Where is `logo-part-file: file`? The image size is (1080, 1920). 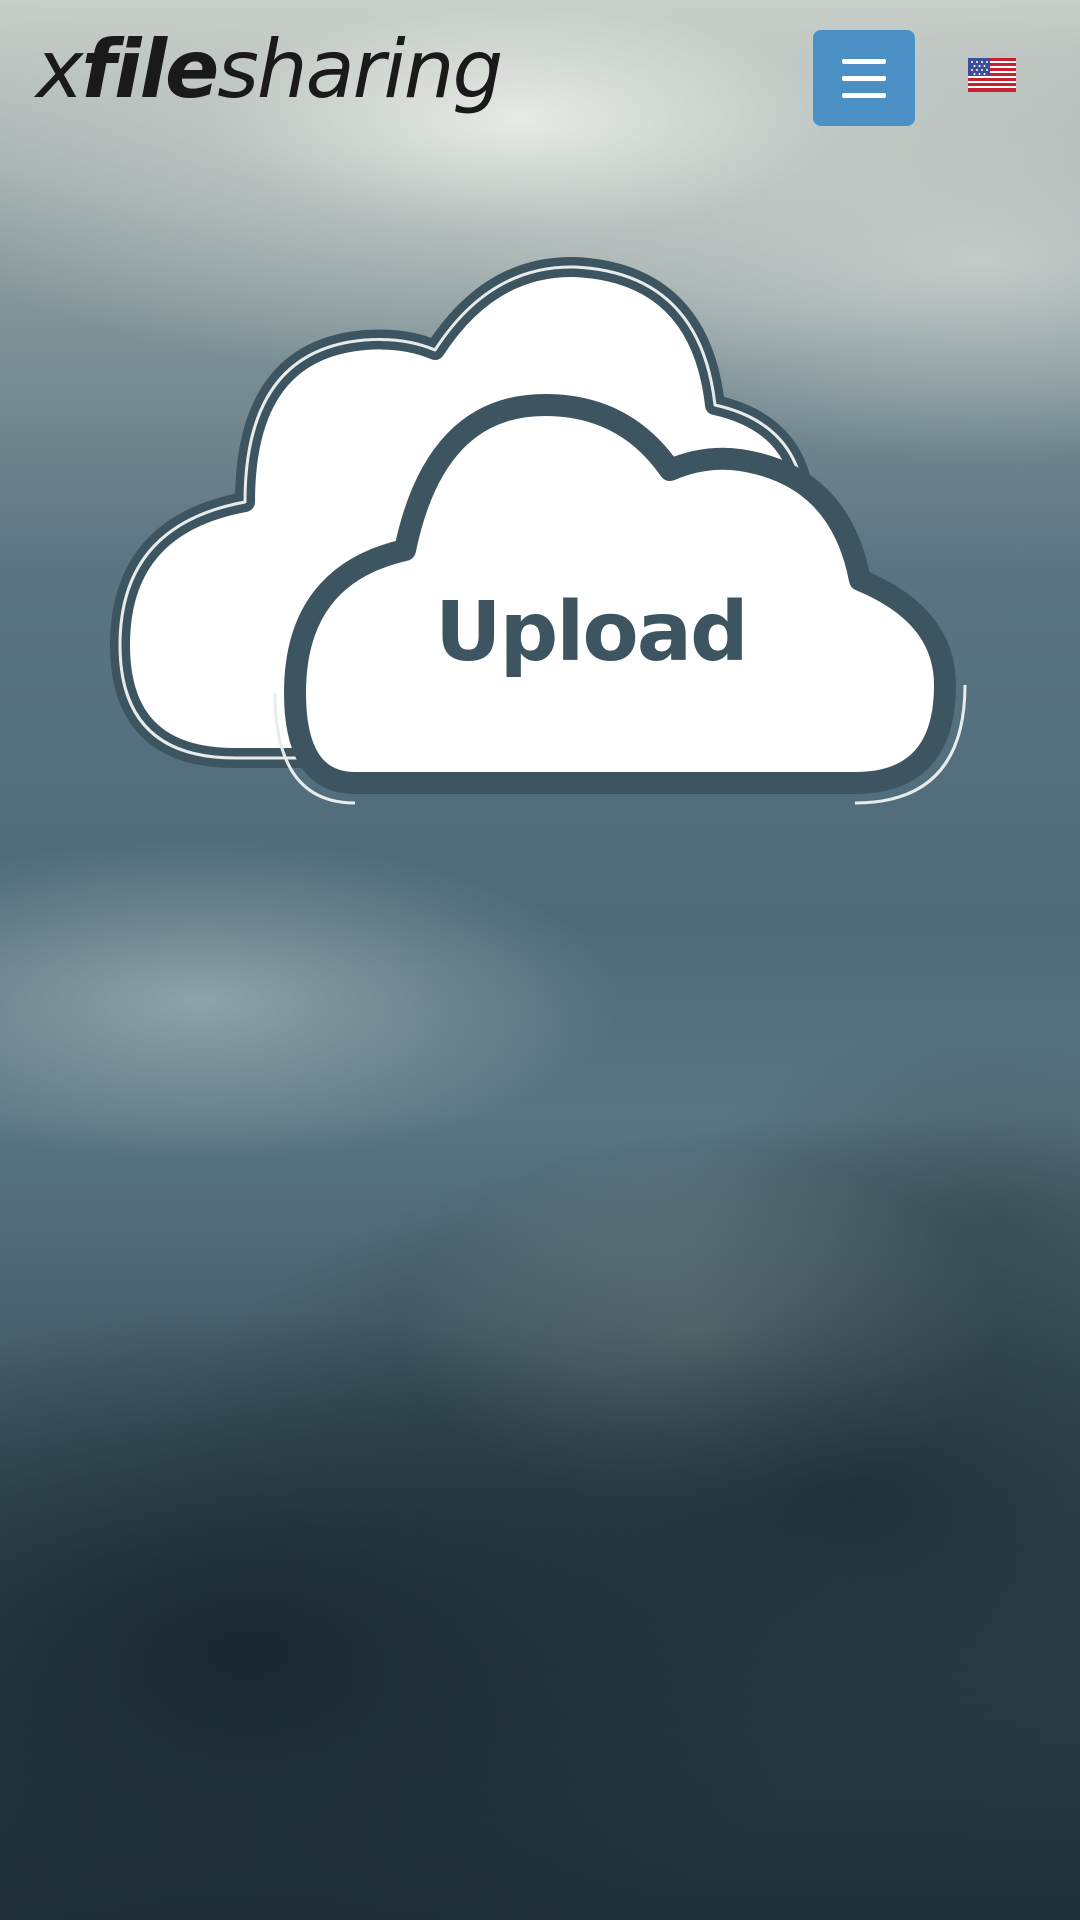
logo-part-file: file is located at coordinates (150, 69).